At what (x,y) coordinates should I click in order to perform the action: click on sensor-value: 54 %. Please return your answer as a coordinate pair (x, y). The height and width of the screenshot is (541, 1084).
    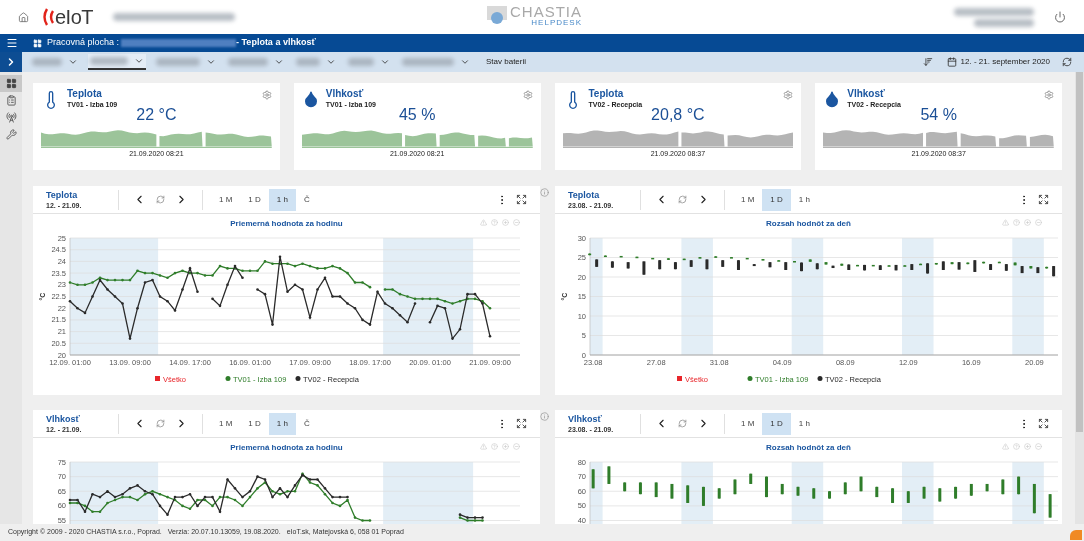
    Looking at the image, I should click on (938, 115).